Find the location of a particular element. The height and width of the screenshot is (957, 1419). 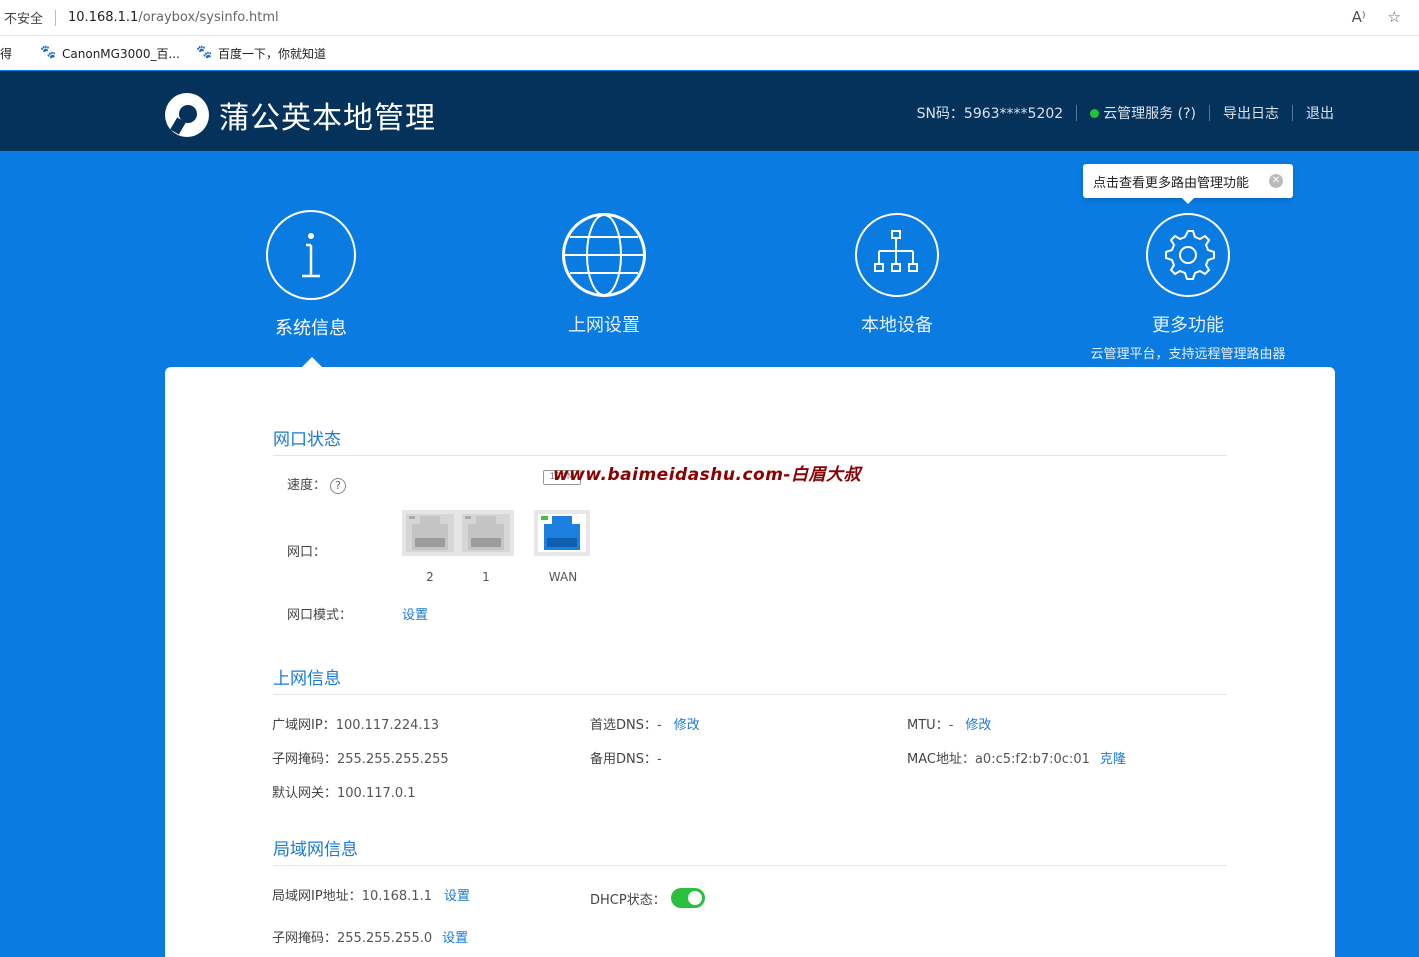

nav-label: 本地设备 is located at coordinates (897, 325).